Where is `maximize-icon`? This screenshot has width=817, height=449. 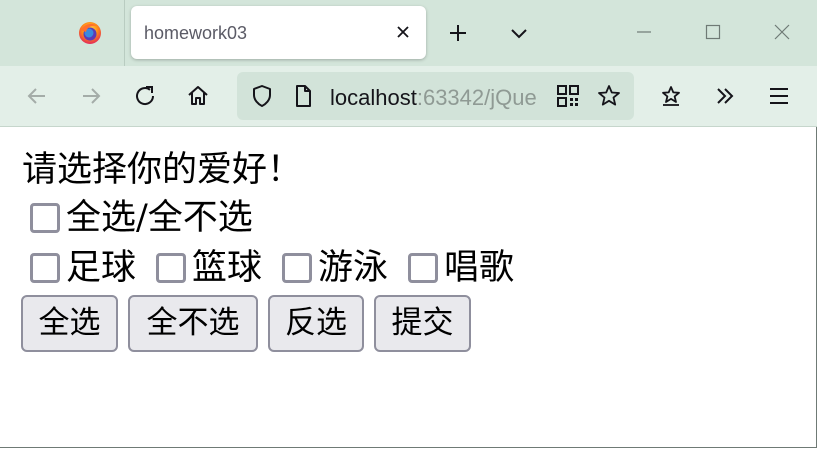 maximize-icon is located at coordinates (713, 32).